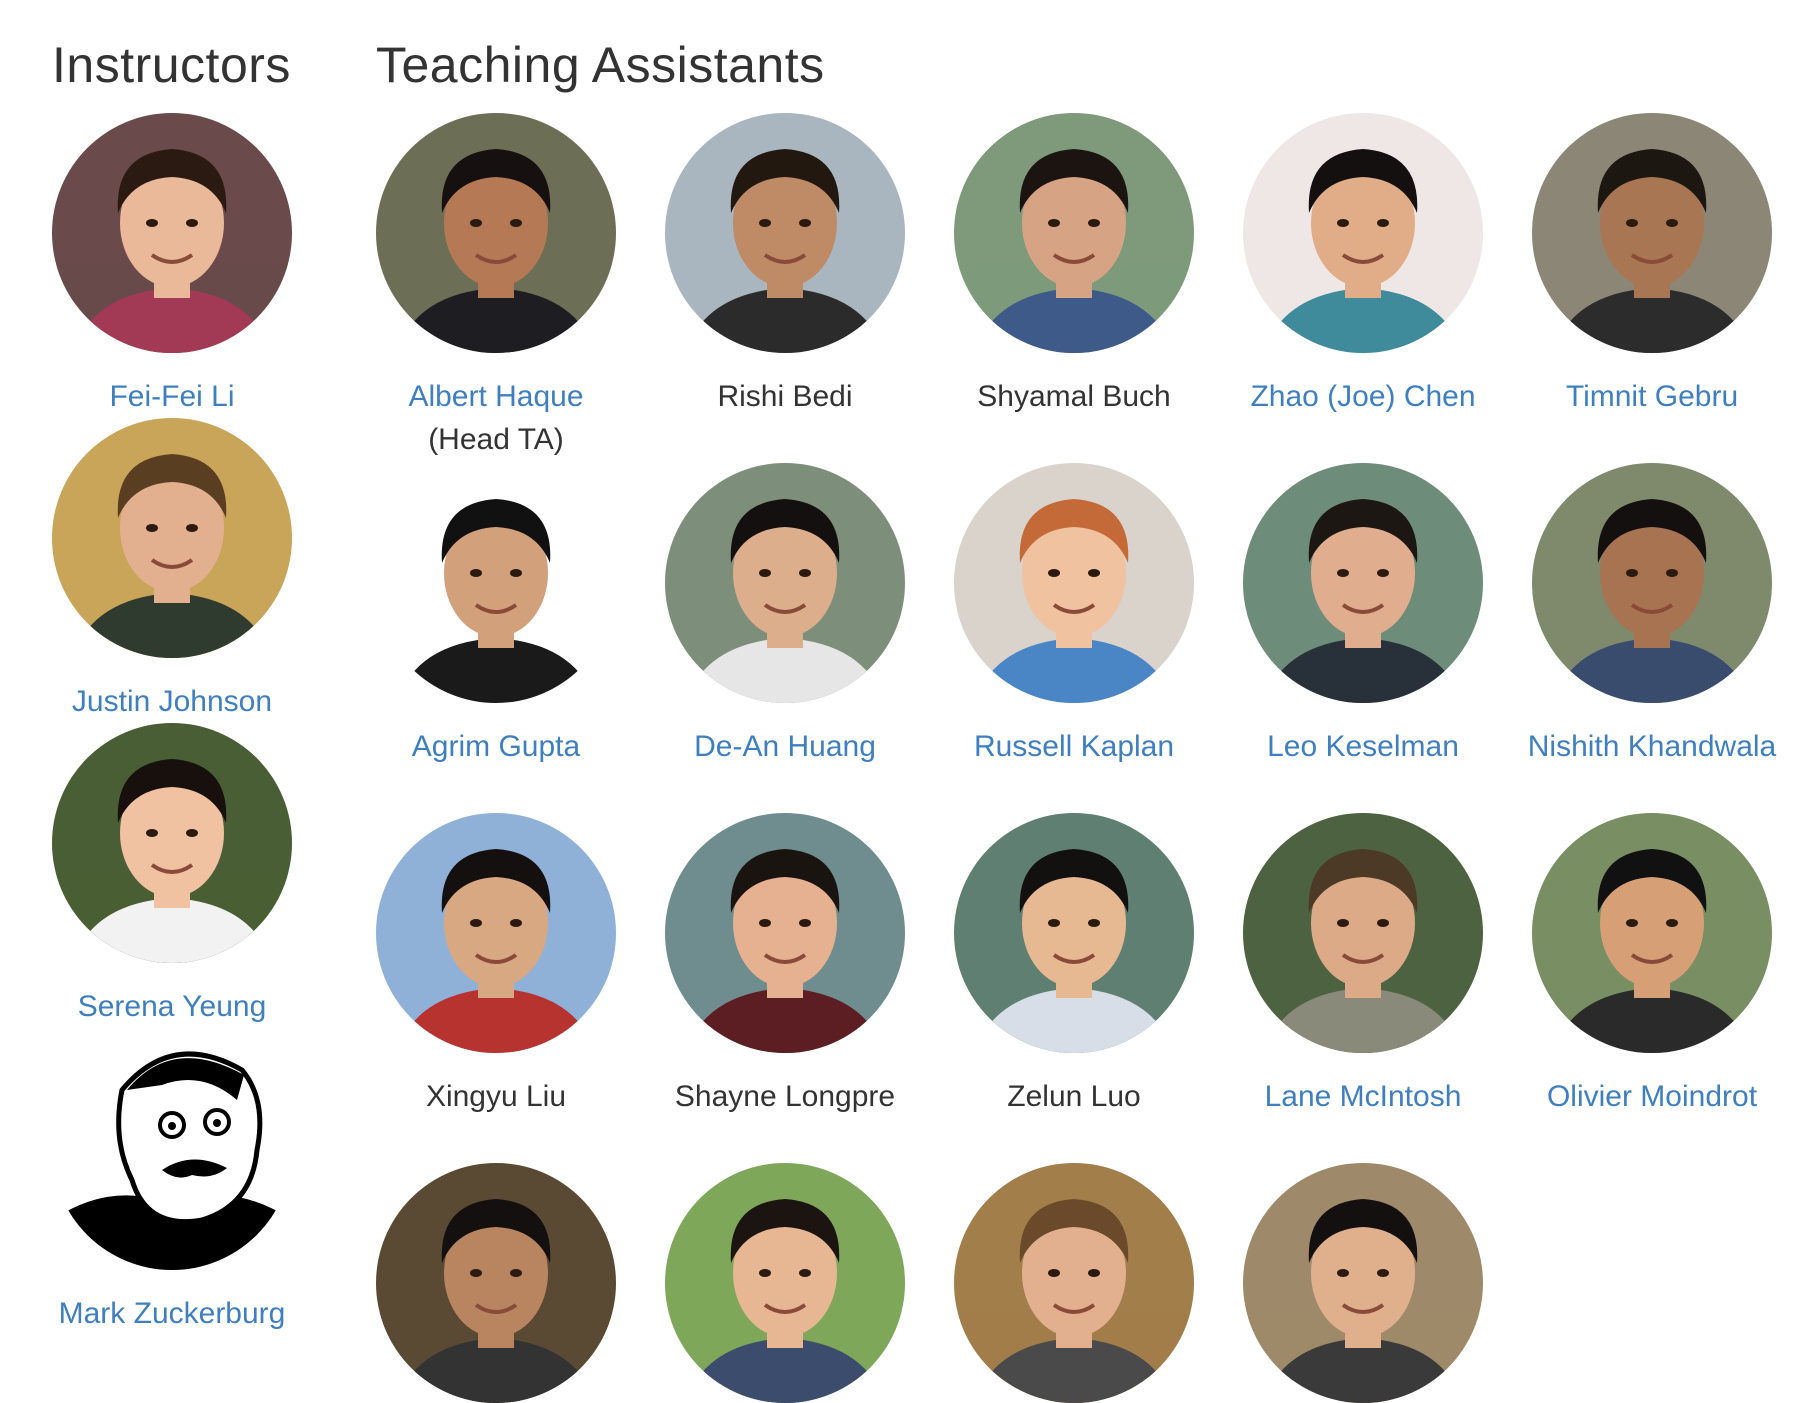 This screenshot has height=1403, width=1802. I want to click on person-name: Albert Haque, so click(496, 396).